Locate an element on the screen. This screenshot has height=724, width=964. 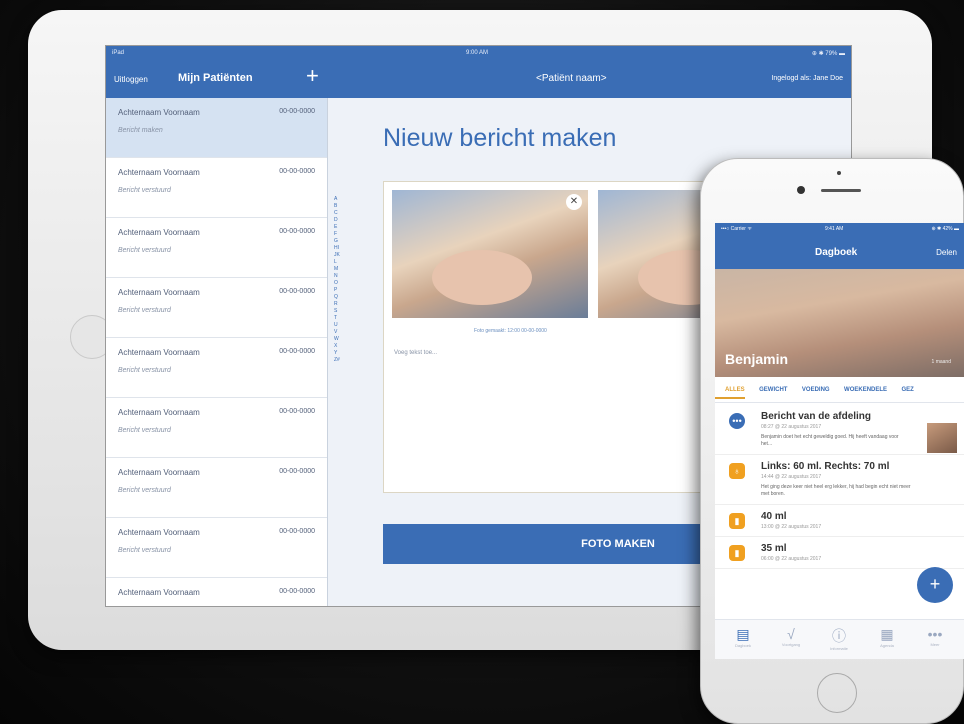
baby-meta: 1 maand is located at coordinates (941, 362).